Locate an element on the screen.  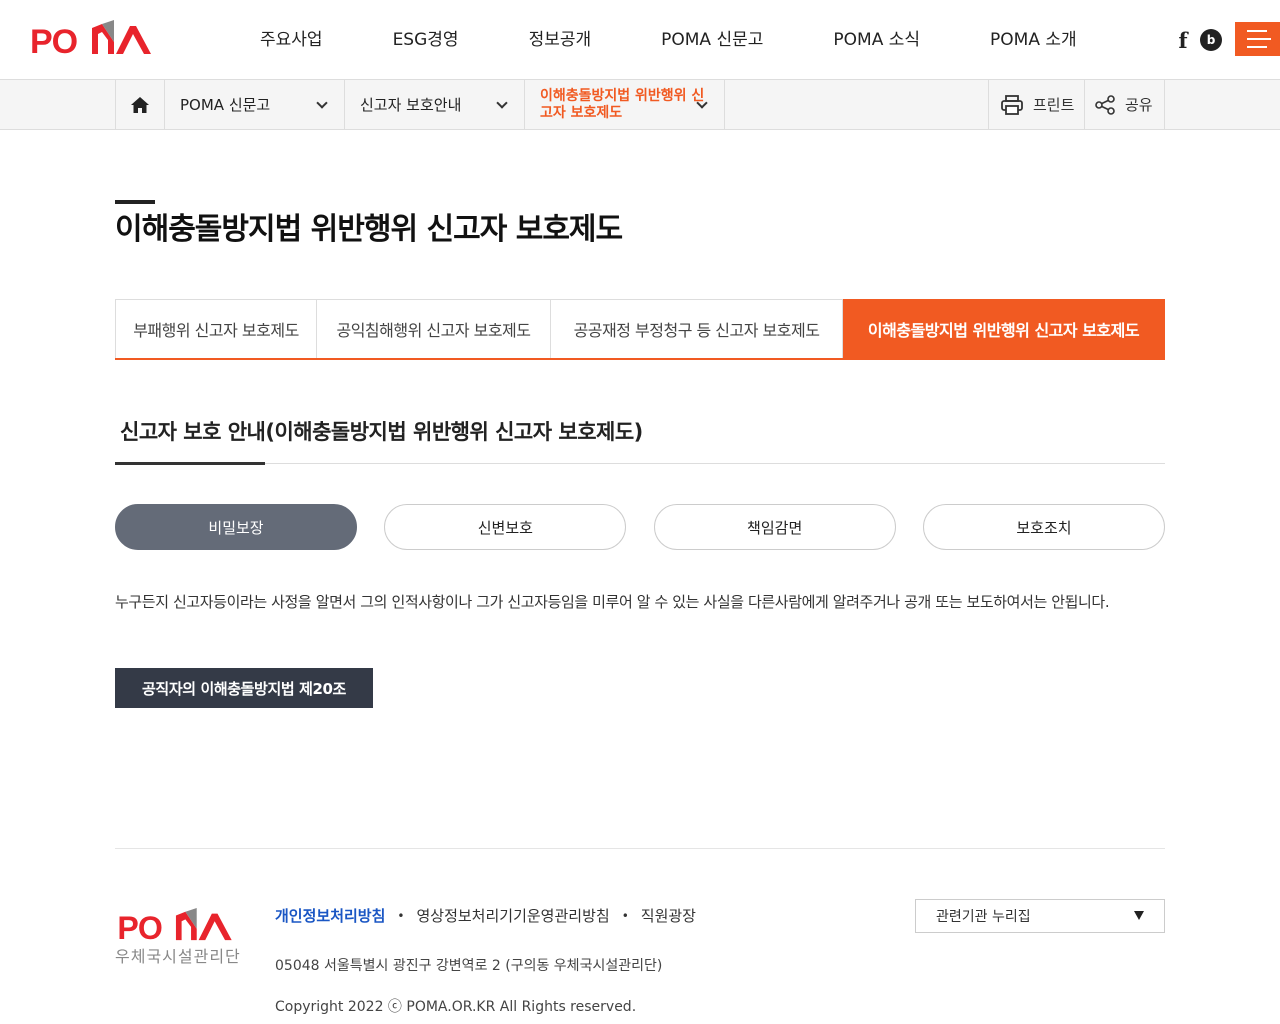
depth3-label: 이해충돌방지법 위반행위 신고자 보호제도 is located at coordinates (622, 104).